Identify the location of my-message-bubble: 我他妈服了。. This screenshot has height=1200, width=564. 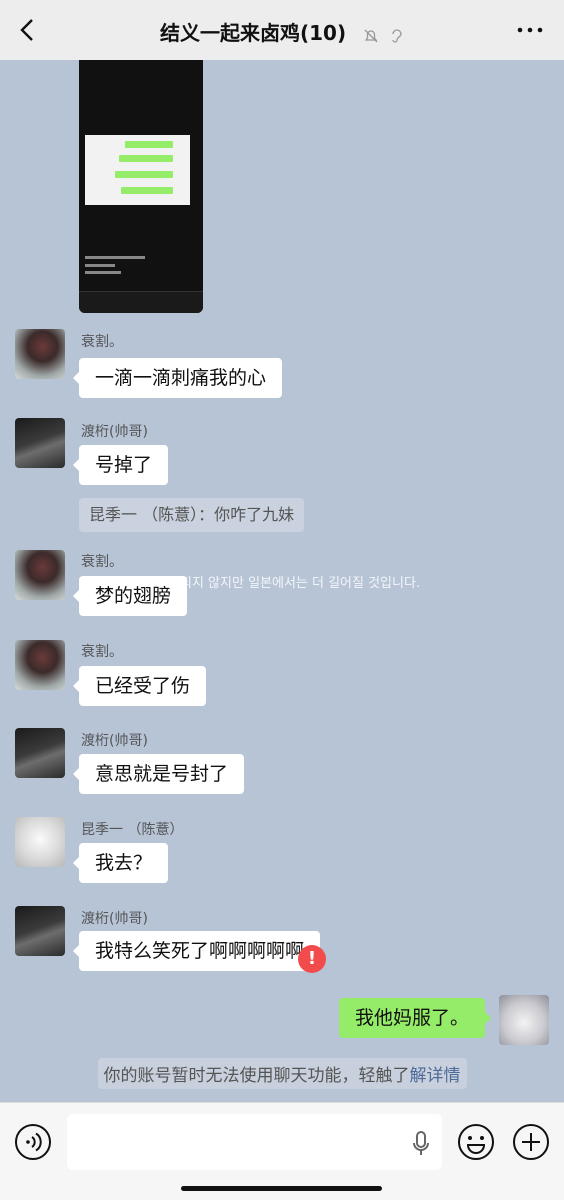
(415, 1018).